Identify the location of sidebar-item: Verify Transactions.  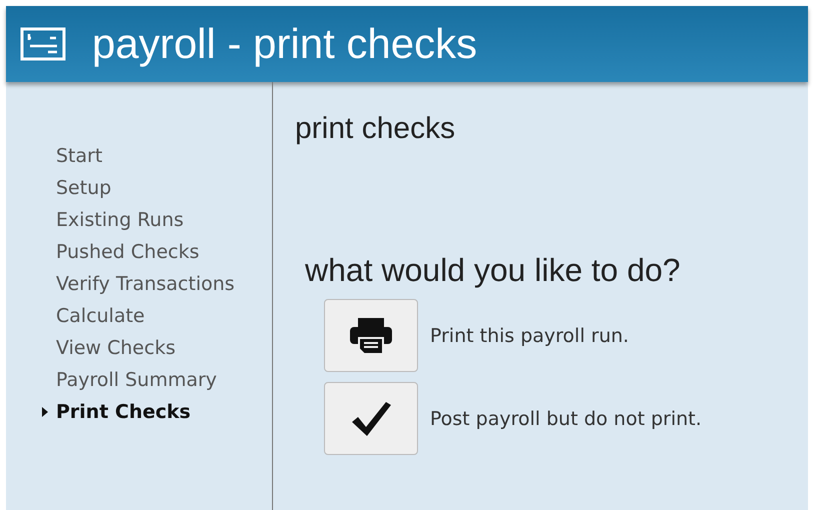
(139, 284).